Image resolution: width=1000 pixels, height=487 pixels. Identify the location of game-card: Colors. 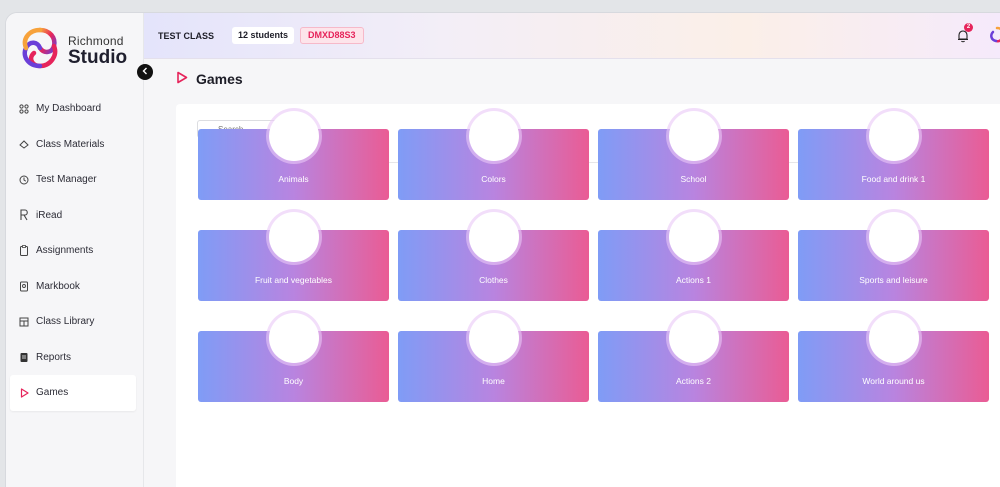
(493, 155).